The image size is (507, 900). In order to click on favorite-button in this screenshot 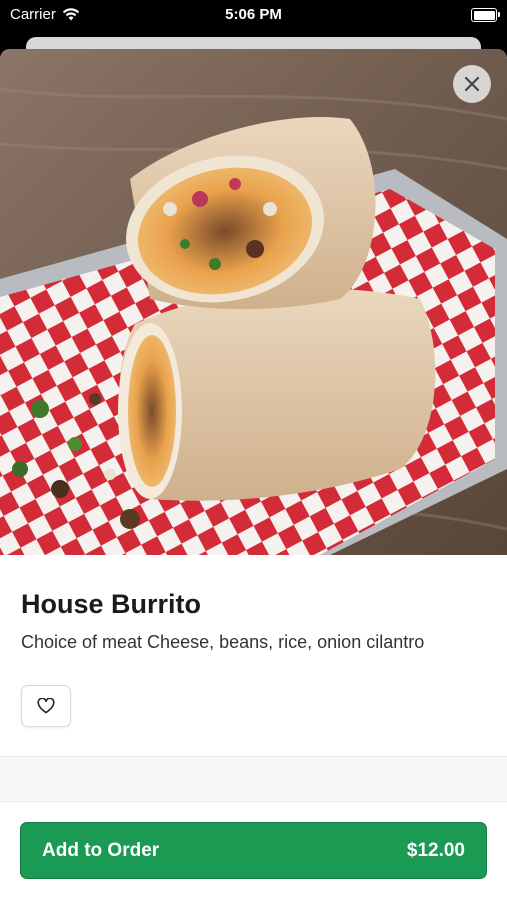, I will do `click(46, 706)`.